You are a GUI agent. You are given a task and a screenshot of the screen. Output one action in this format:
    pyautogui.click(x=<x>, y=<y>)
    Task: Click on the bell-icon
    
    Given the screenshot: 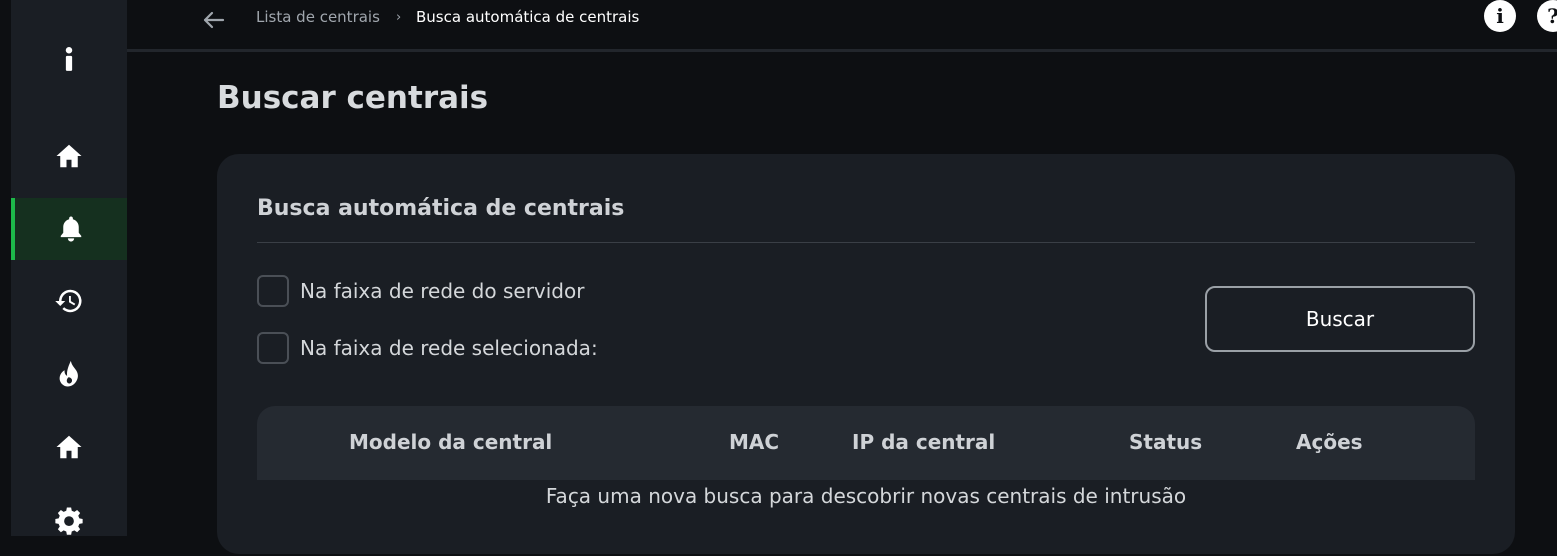 What is the action you would take?
    pyautogui.click(x=71, y=229)
    